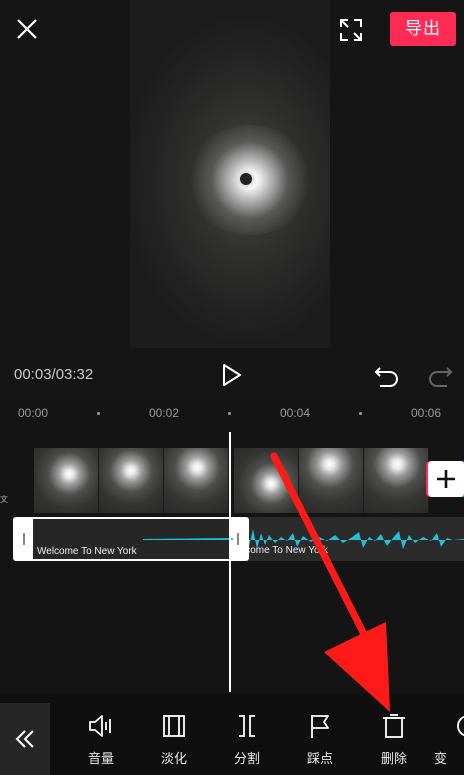 This screenshot has width=464, height=775. I want to click on ruler-label: 00:06, so click(426, 413).